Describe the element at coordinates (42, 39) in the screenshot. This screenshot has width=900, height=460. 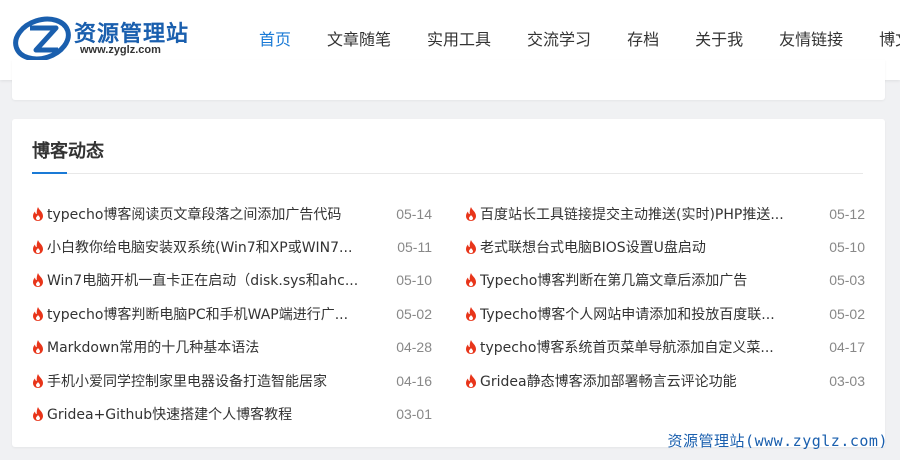
I see `logo-z-icon` at that location.